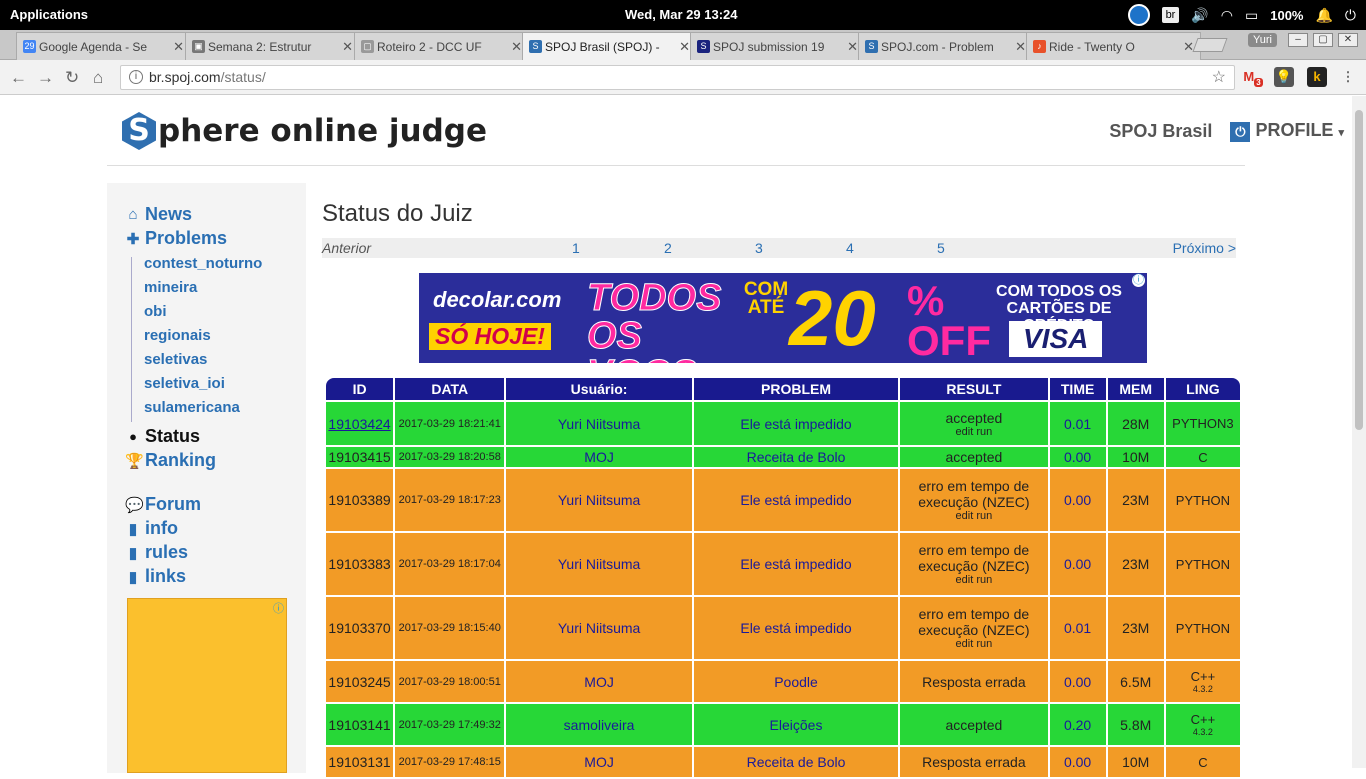 The width and height of the screenshot is (1366, 779). Describe the element at coordinates (346, 248) in the screenshot. I see `previous-link: Anterior` at that location.